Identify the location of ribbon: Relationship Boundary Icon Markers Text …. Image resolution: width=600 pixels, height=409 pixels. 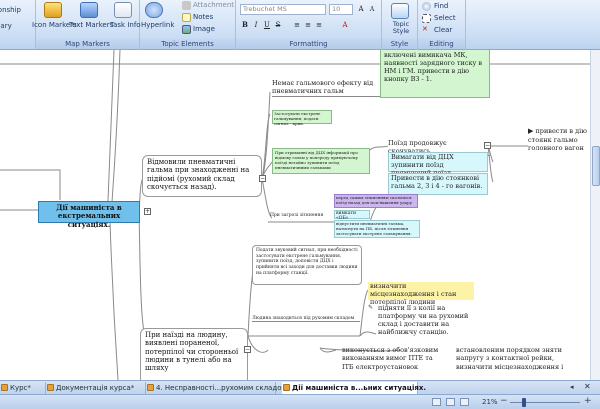
(300, 25).